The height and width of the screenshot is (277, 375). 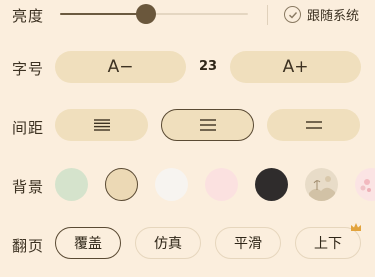 I want to click on swatch-black, so click(x=271, y=184).